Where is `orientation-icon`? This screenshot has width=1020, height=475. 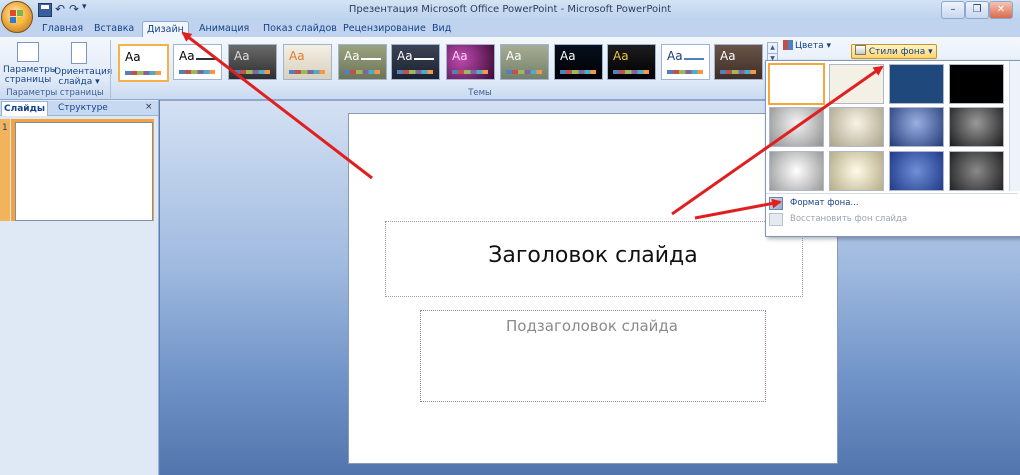
orientation-icon is located at coordinates (79, 53).